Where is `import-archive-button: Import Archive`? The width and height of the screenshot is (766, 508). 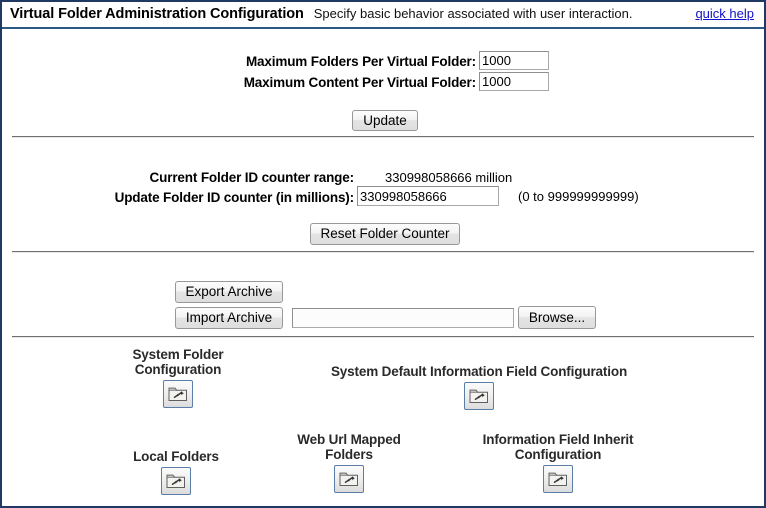 import-archive-button: Import Archive is located at coordinates (229, 318).